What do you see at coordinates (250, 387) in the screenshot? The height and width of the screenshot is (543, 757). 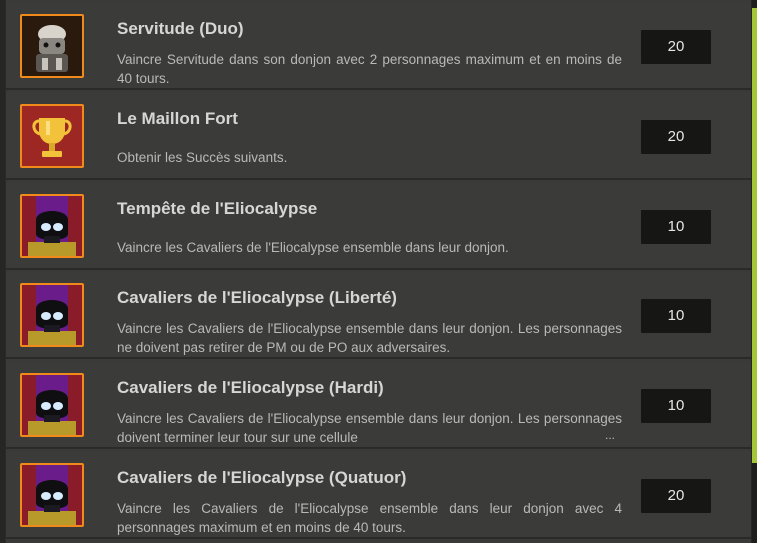 I see `achievement-title: Cavaliers de l'Eliocalypse (Hardi)` at bounding box center [250, 387].